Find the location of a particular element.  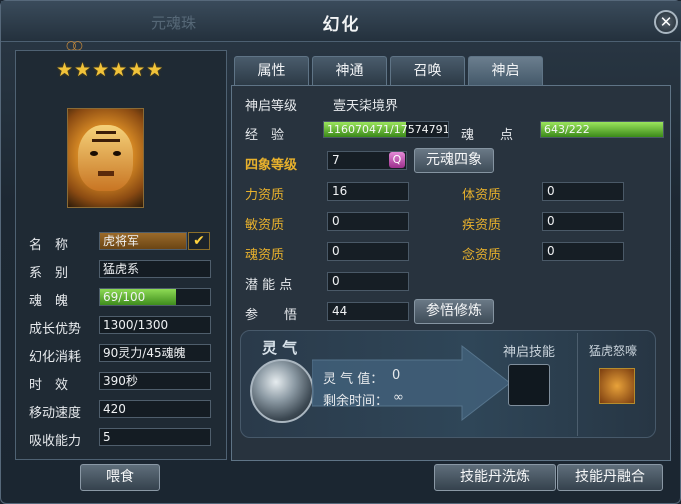

soul-point-value: 643/222 is located at coordinates (567, 129).